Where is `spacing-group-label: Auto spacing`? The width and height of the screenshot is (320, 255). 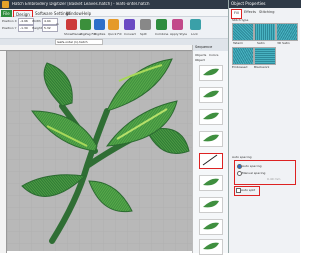
spacing-group-label: Auto spacing is located at coordinates (242, 157).